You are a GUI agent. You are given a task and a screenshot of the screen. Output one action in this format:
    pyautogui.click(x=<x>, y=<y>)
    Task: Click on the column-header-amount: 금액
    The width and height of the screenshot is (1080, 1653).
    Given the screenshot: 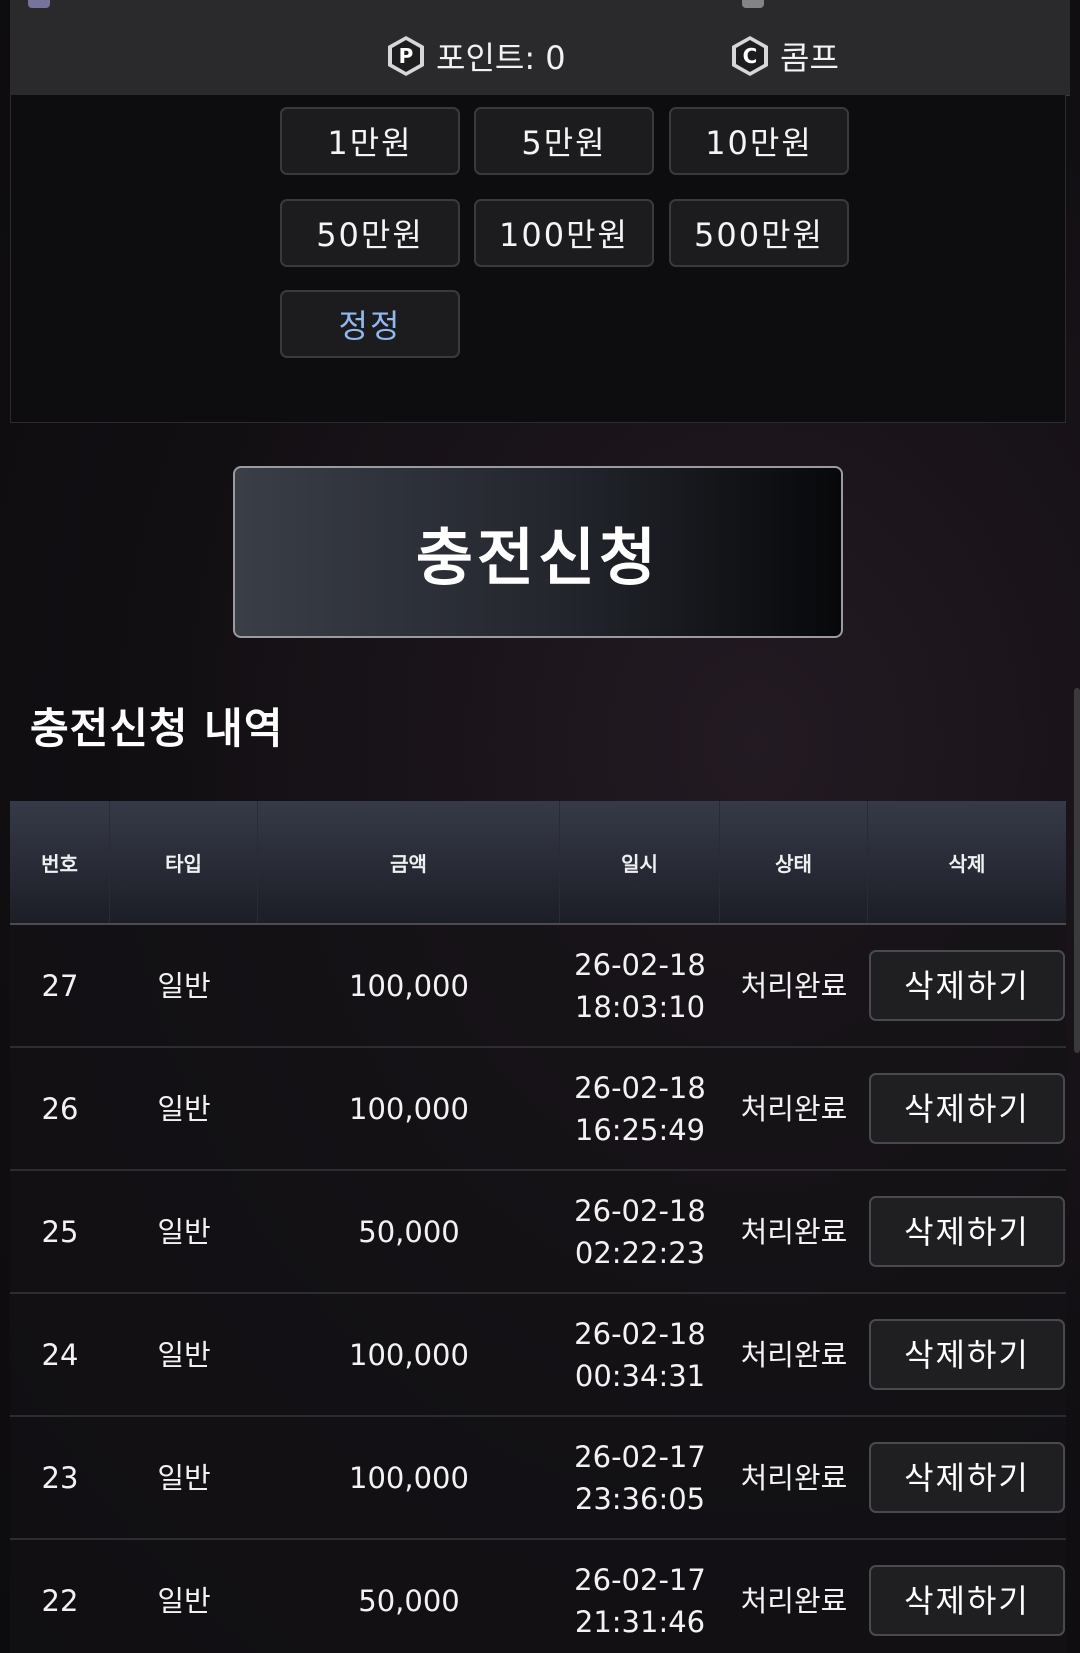 What is the action you would take?
    pyautogui.click(x=409, y=862)
    